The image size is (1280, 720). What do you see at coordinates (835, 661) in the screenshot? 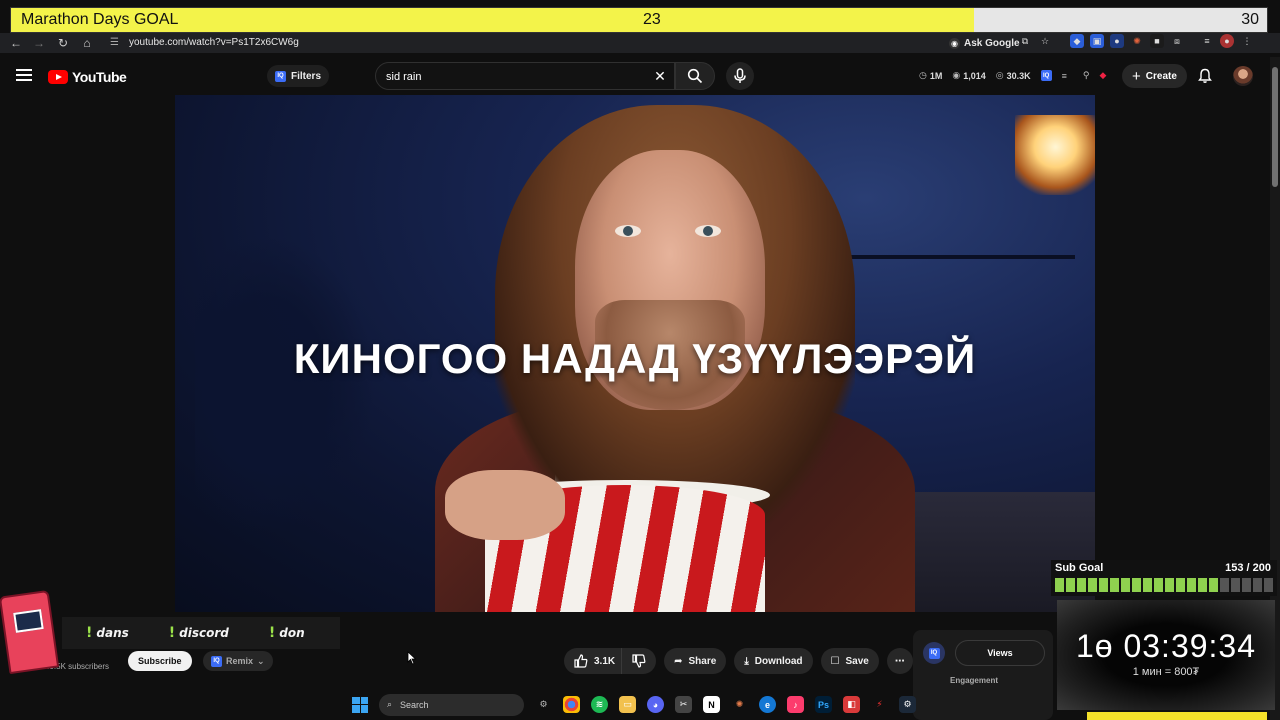
I see `save-playlist-icon: ☐` at bounding box center [835, 661].